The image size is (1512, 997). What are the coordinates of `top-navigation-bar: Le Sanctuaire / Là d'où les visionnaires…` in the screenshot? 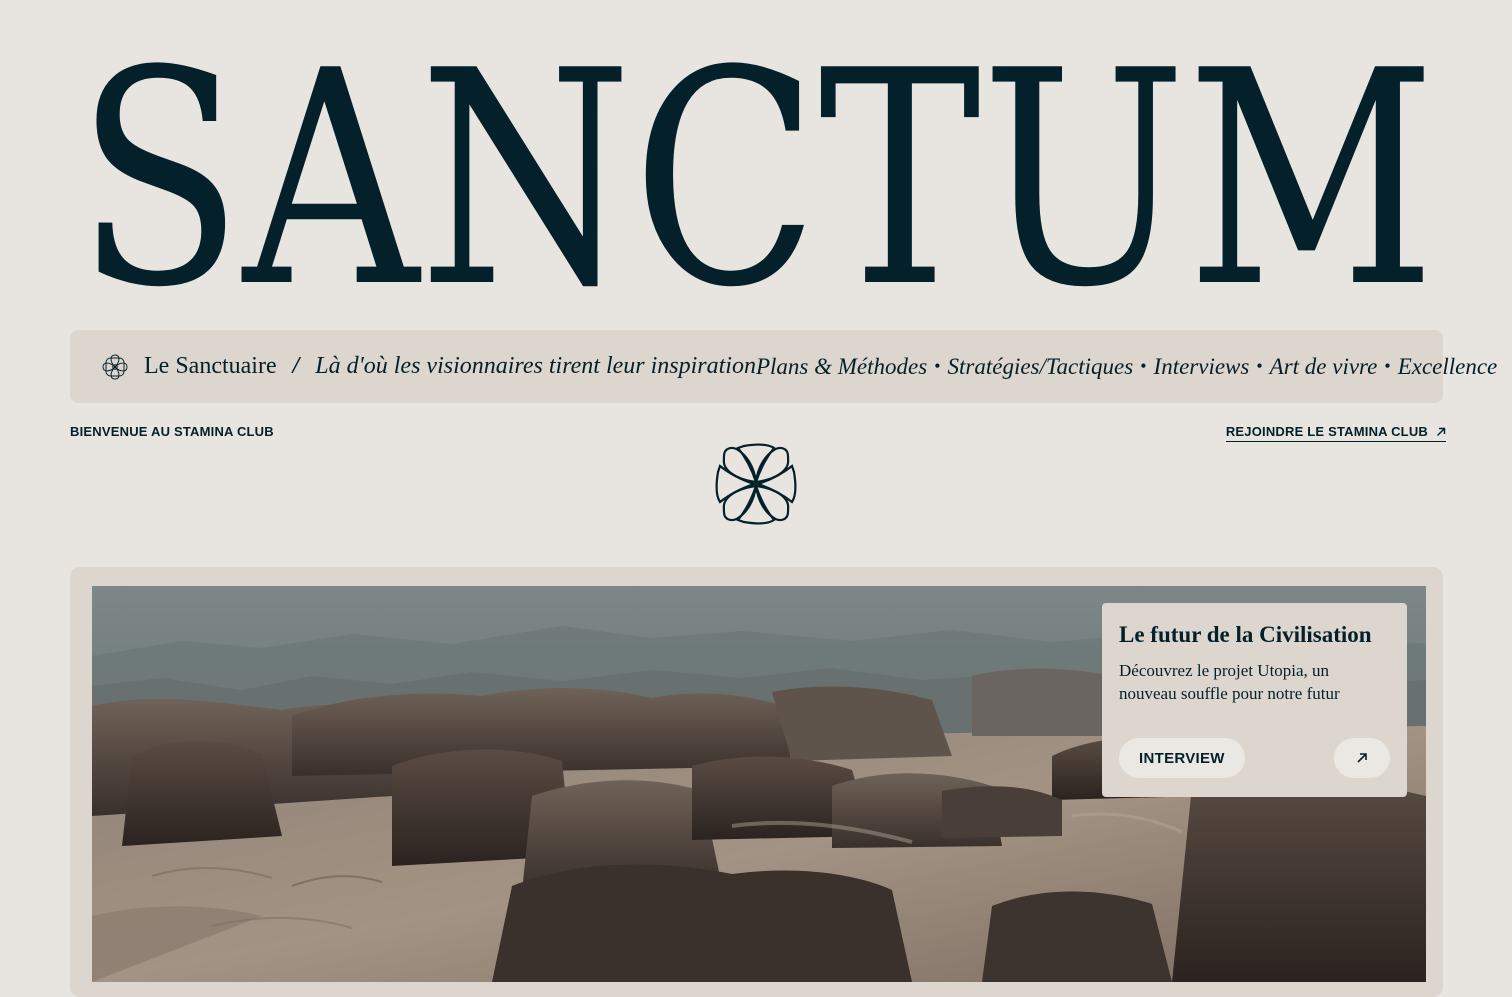 It's located at (783, 366).